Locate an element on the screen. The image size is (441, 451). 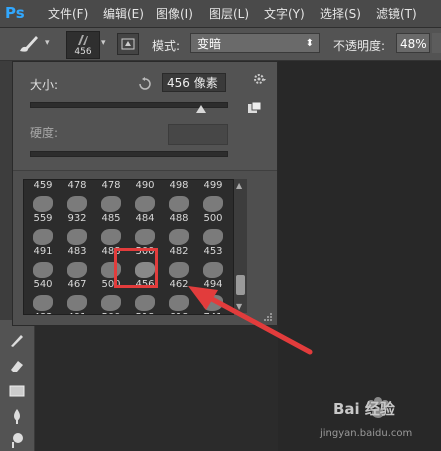
brush-preset-size: 462 is located at coordinates (179, 284).